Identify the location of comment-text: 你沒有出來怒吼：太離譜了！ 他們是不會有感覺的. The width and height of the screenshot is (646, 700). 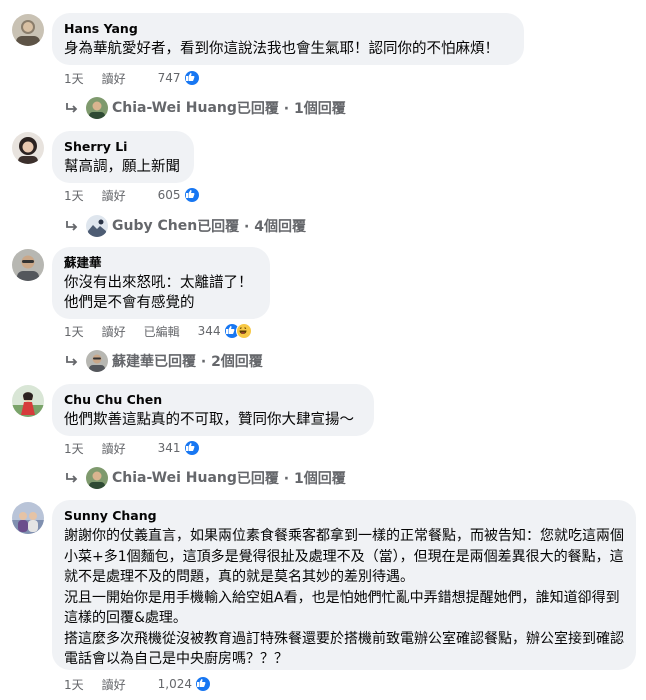
(158, 293).